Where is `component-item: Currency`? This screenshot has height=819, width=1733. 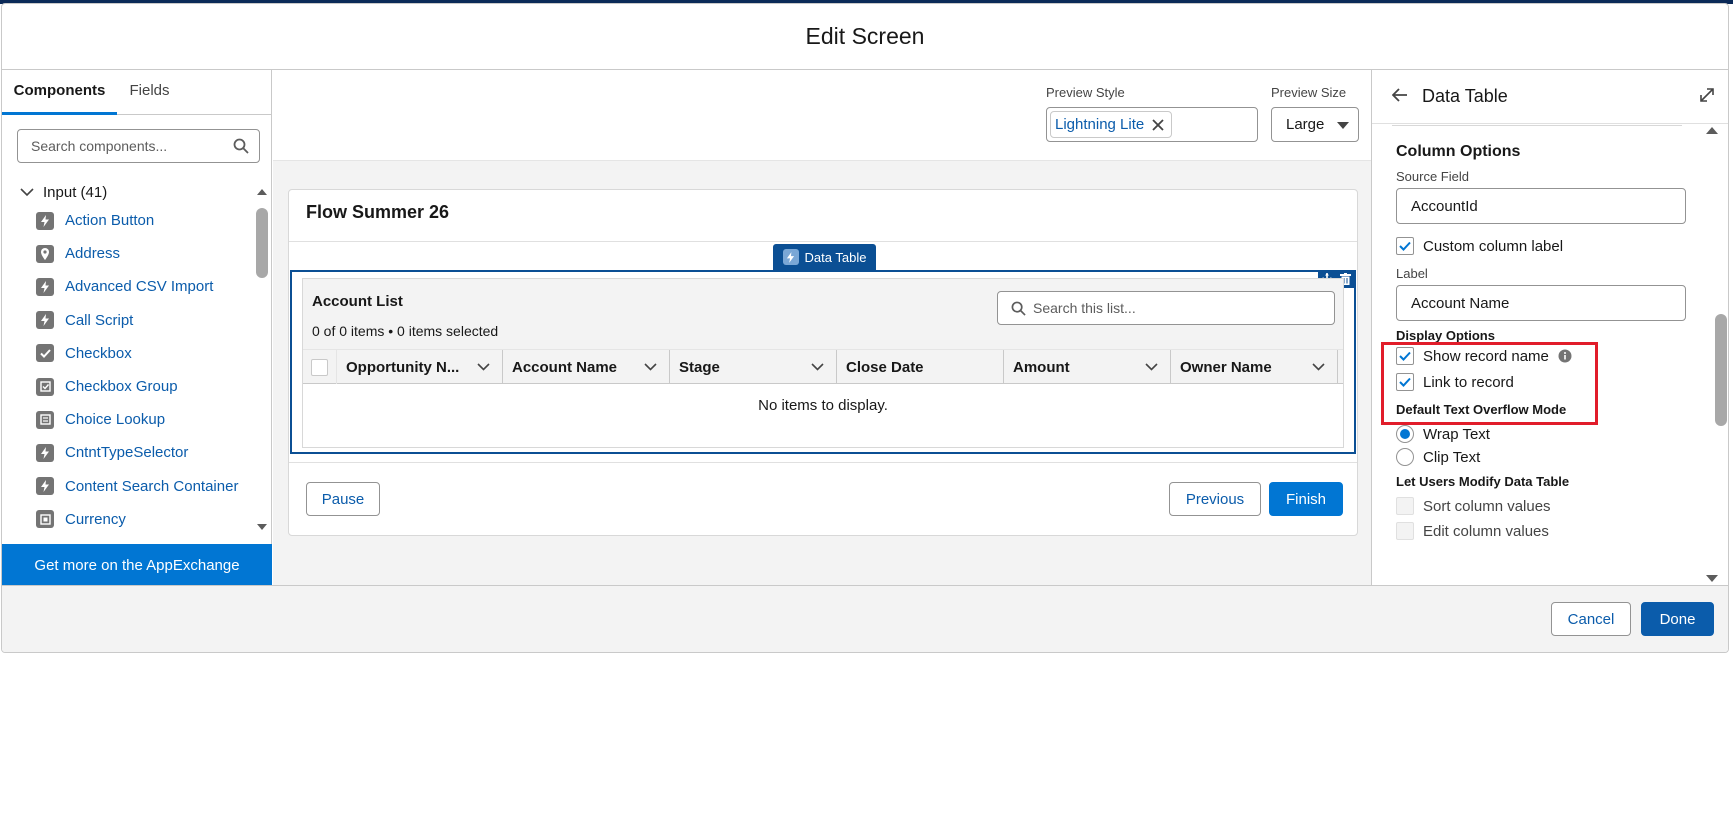
component-item: Currency is located at coordinates (141, 519).